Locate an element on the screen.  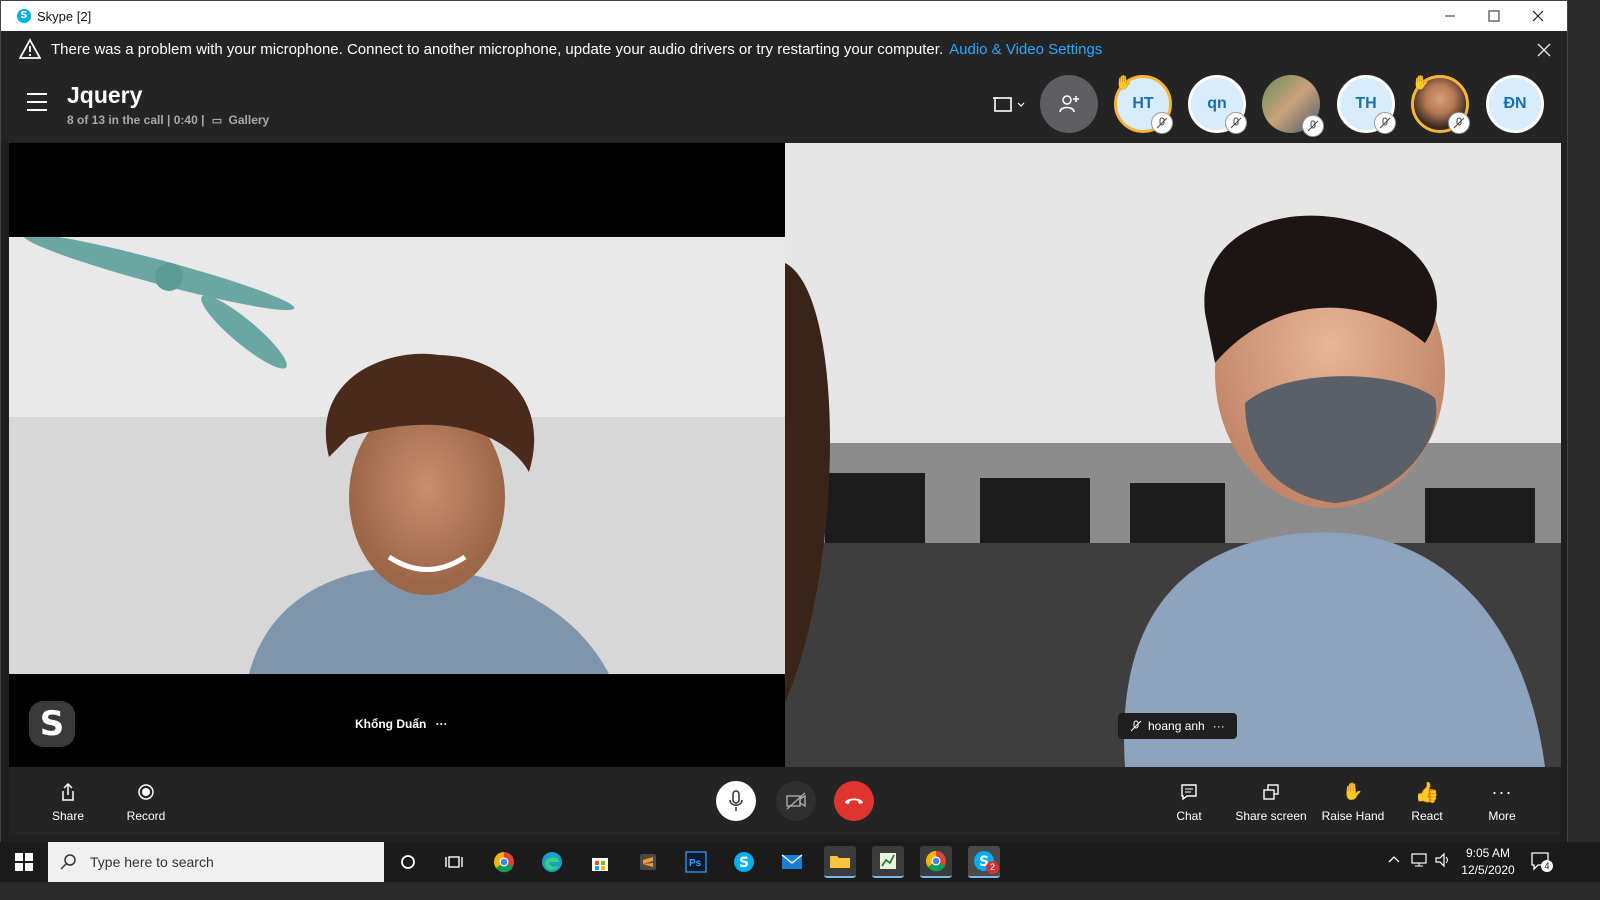
participant-avatar-th: TH is located at coordinates (1366, 104).